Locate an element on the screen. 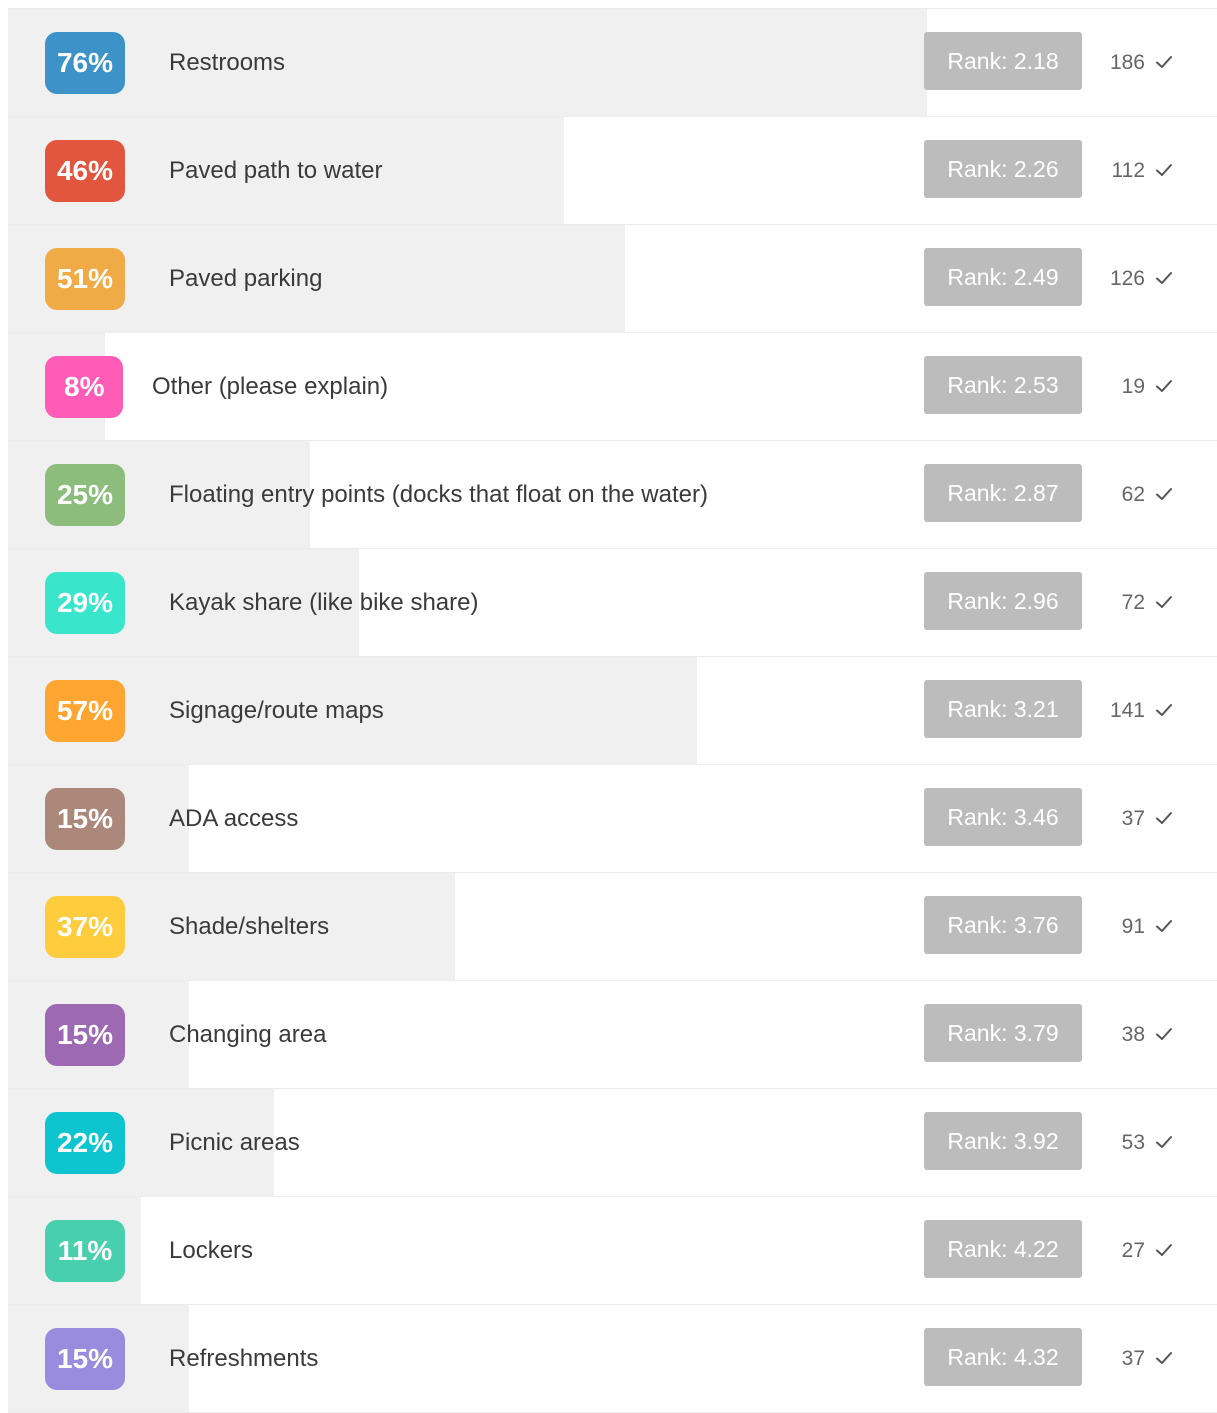 The image size is (1217, 1413). response-count: 27 is located at coordinates (1133, 1250).